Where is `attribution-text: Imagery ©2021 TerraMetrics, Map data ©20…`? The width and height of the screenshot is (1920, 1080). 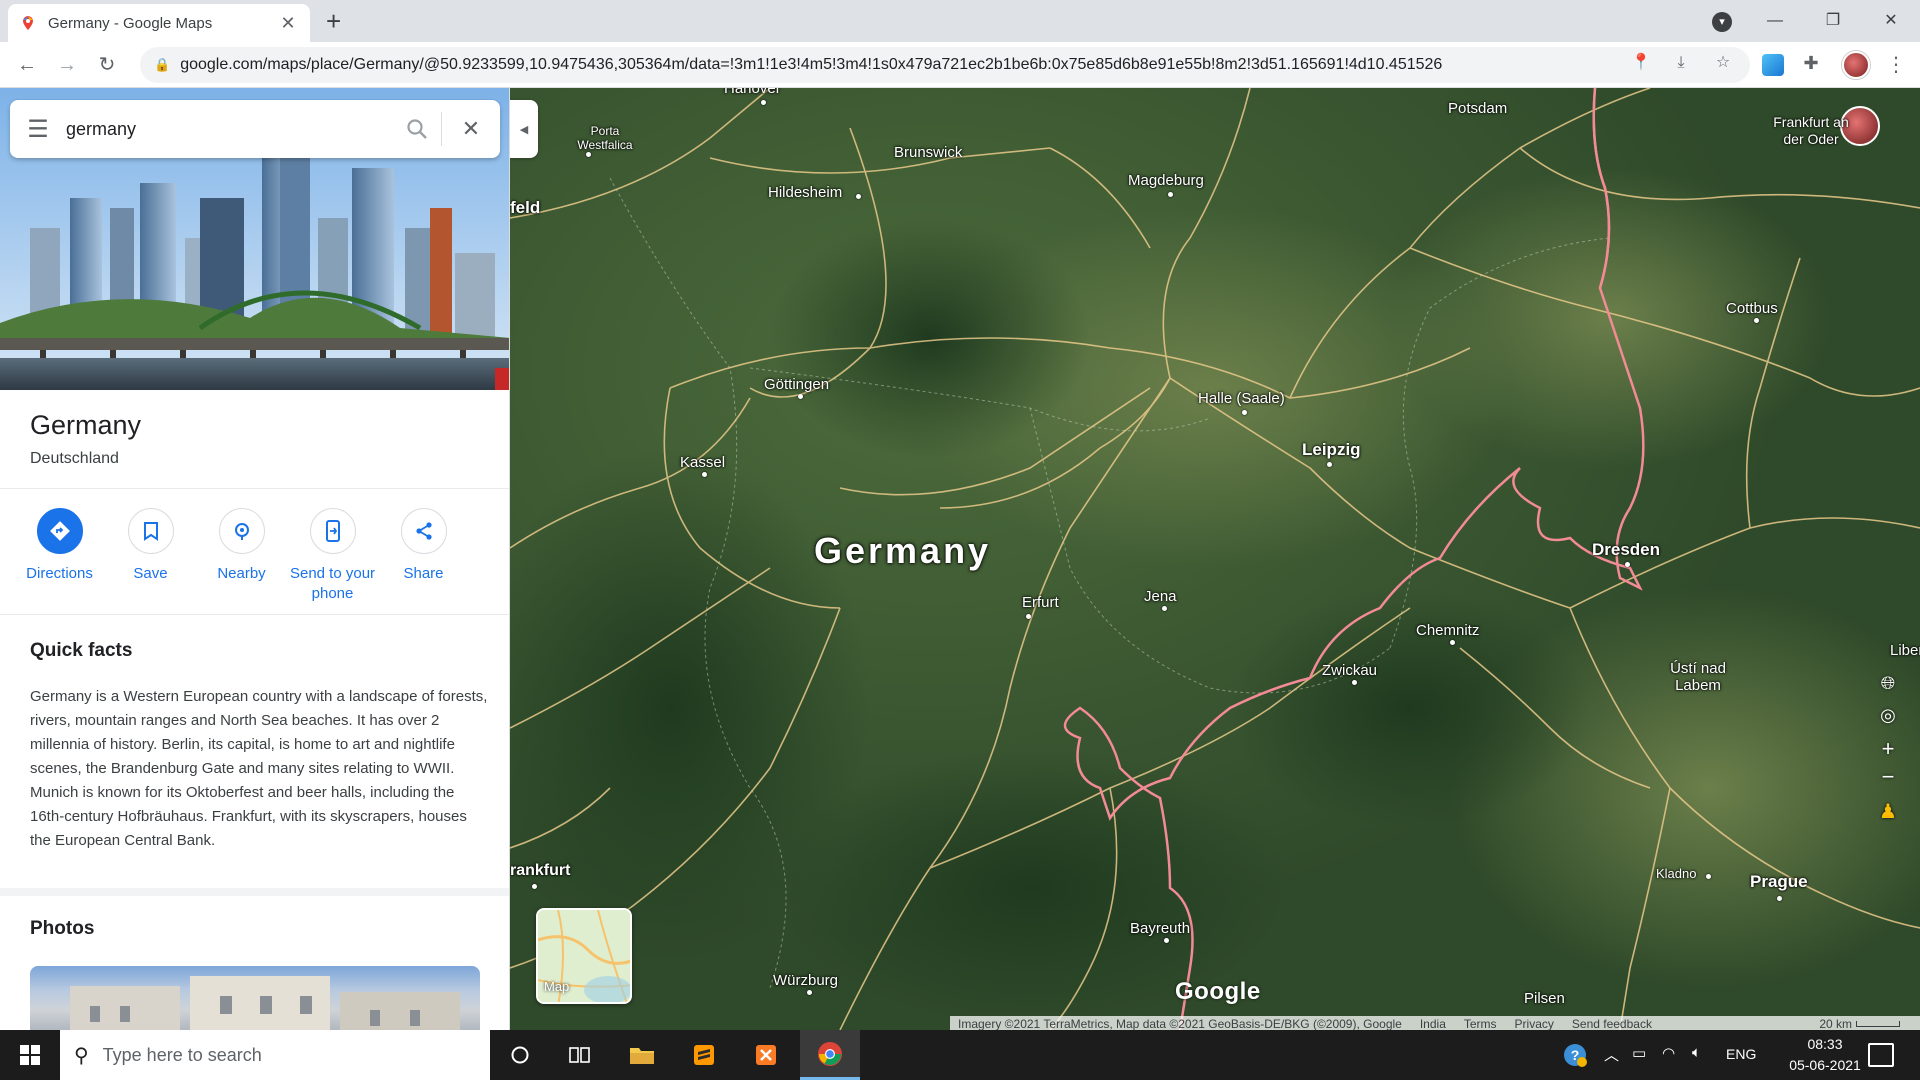 attribution-text: Imagery ©2021 TerraMetrics, Map data ©20… is located at coordinates (1180, 1023).